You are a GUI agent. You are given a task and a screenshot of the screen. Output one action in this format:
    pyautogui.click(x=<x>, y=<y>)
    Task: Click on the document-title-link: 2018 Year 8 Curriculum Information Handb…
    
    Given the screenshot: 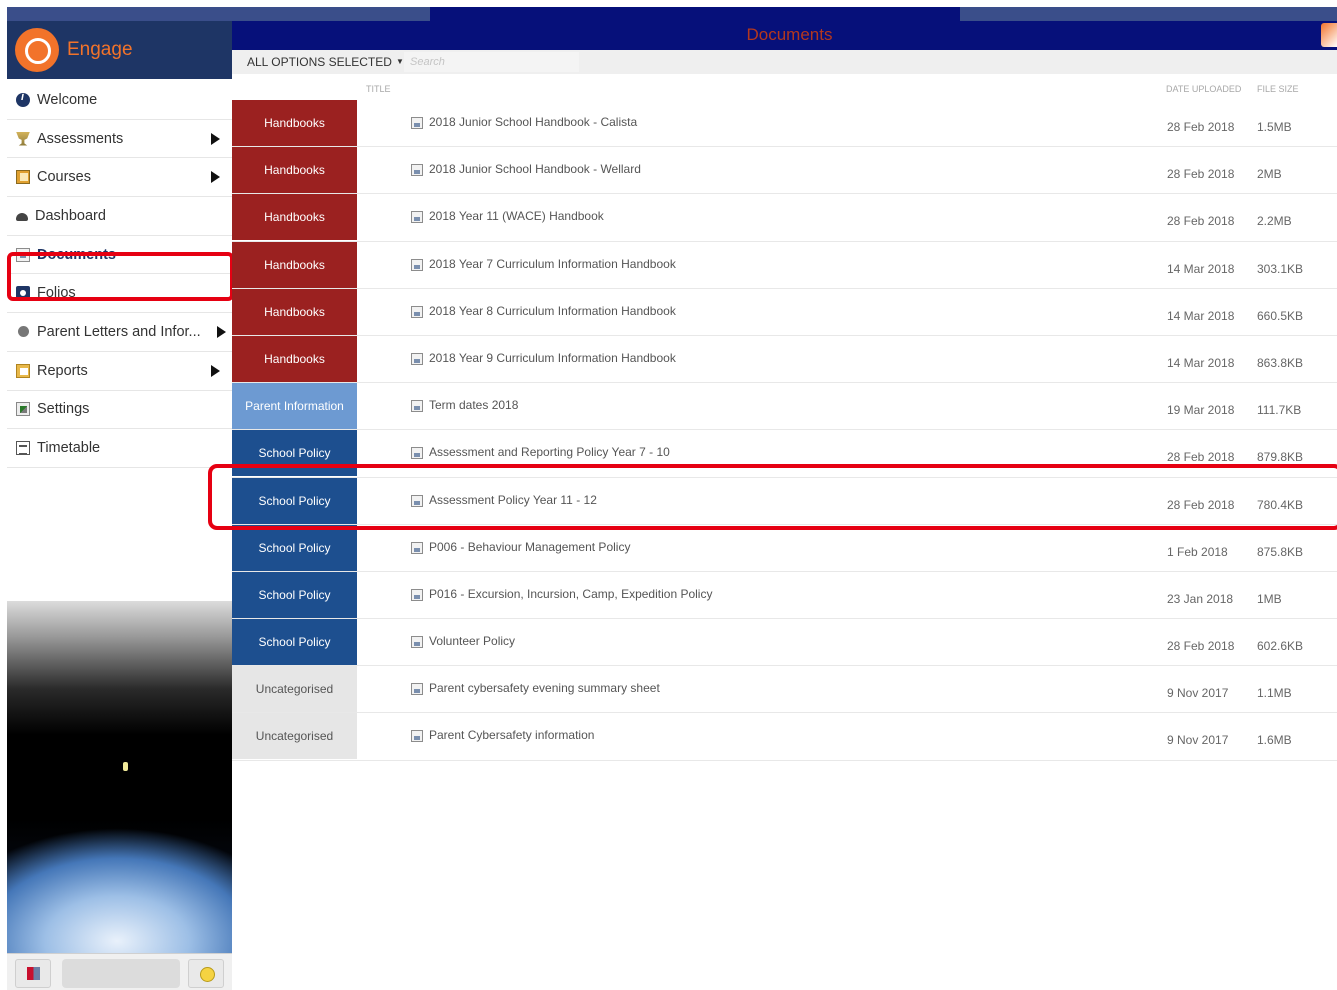 What is the action you would take?
    pyautogui.click(x=552, y=311)
    